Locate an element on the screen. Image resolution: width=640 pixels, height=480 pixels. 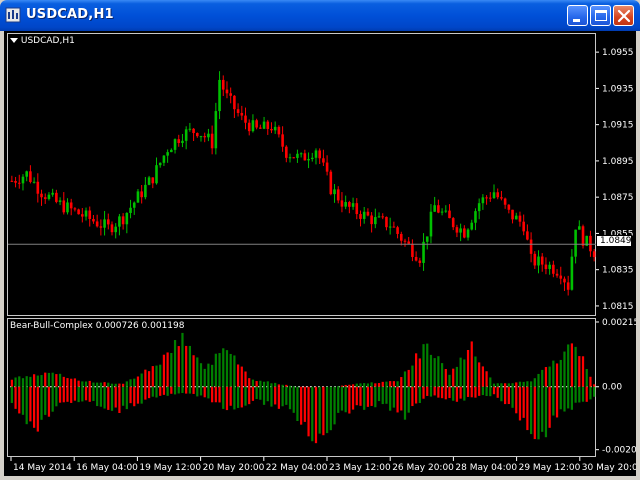
close-icon is located at coordinates (624, 16).